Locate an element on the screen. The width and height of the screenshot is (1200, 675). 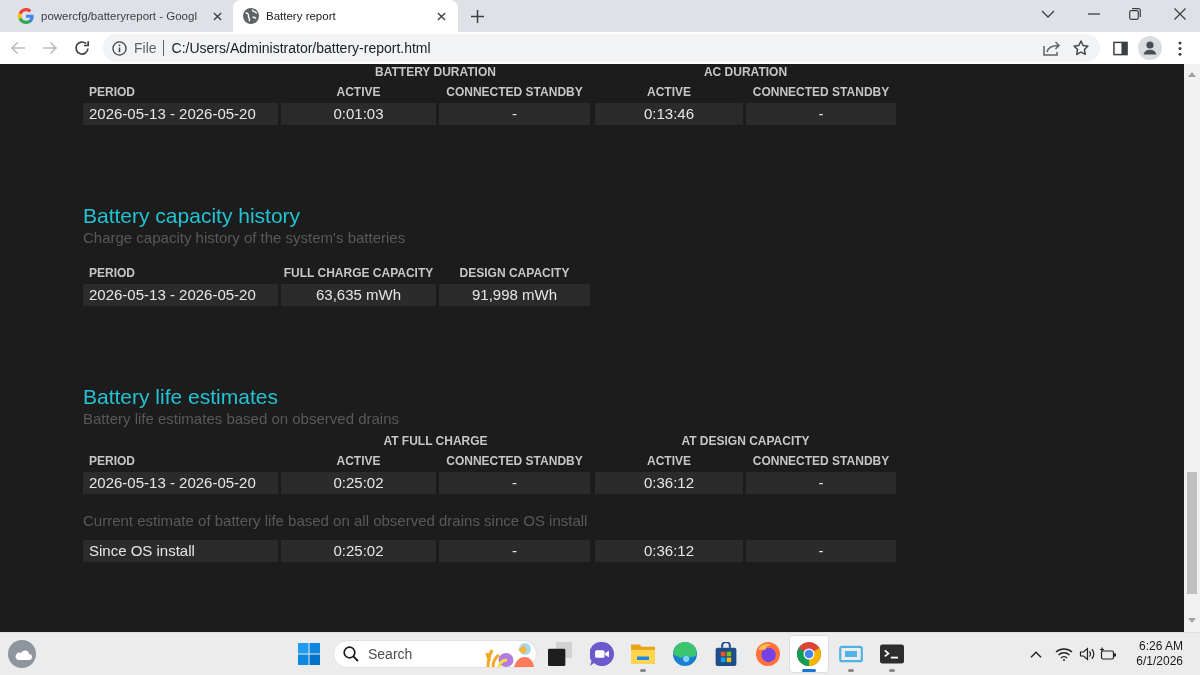
column-group-header: AT DESIGN CAPACITY is located at coordinates (745, 441).